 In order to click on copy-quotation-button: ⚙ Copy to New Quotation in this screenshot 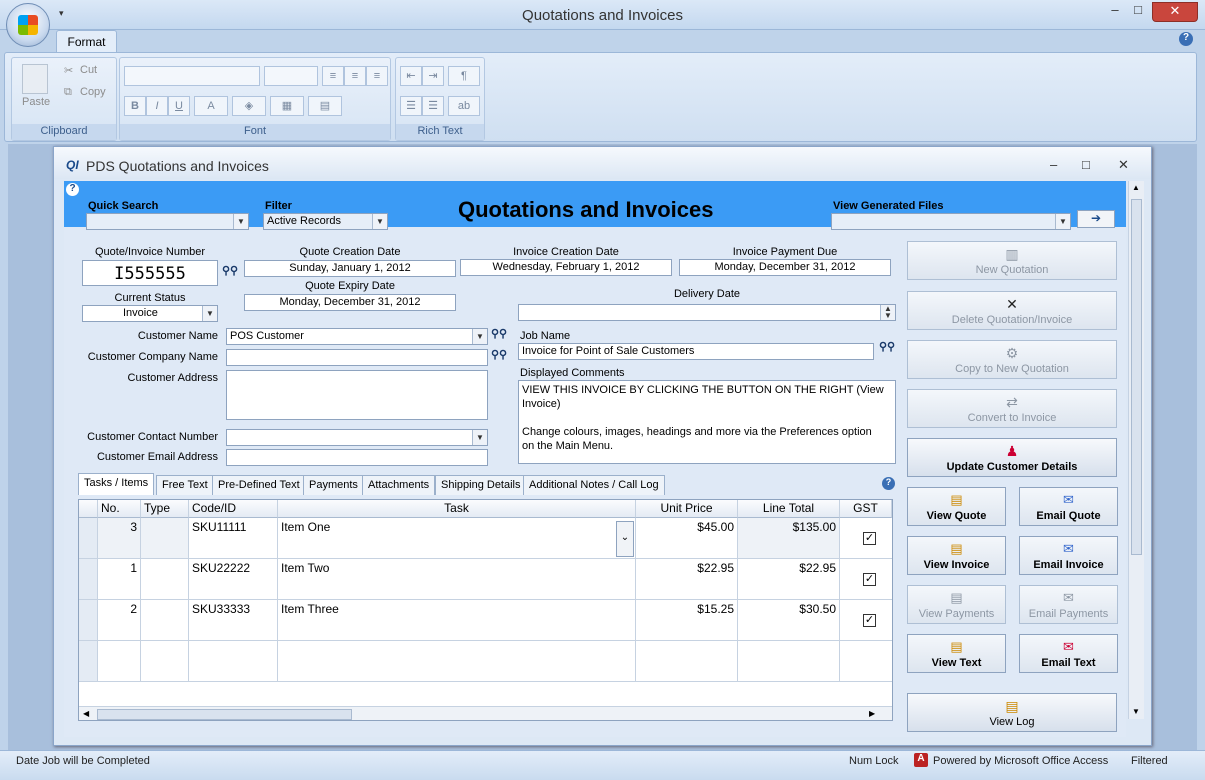, I will do `click(1012, 359)`.